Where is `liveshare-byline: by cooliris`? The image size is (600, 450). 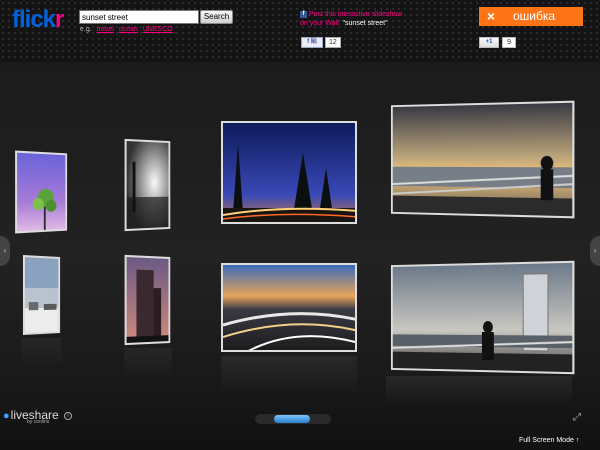
liveshare-byline: by cooliris is located at coordinates (38, 422).